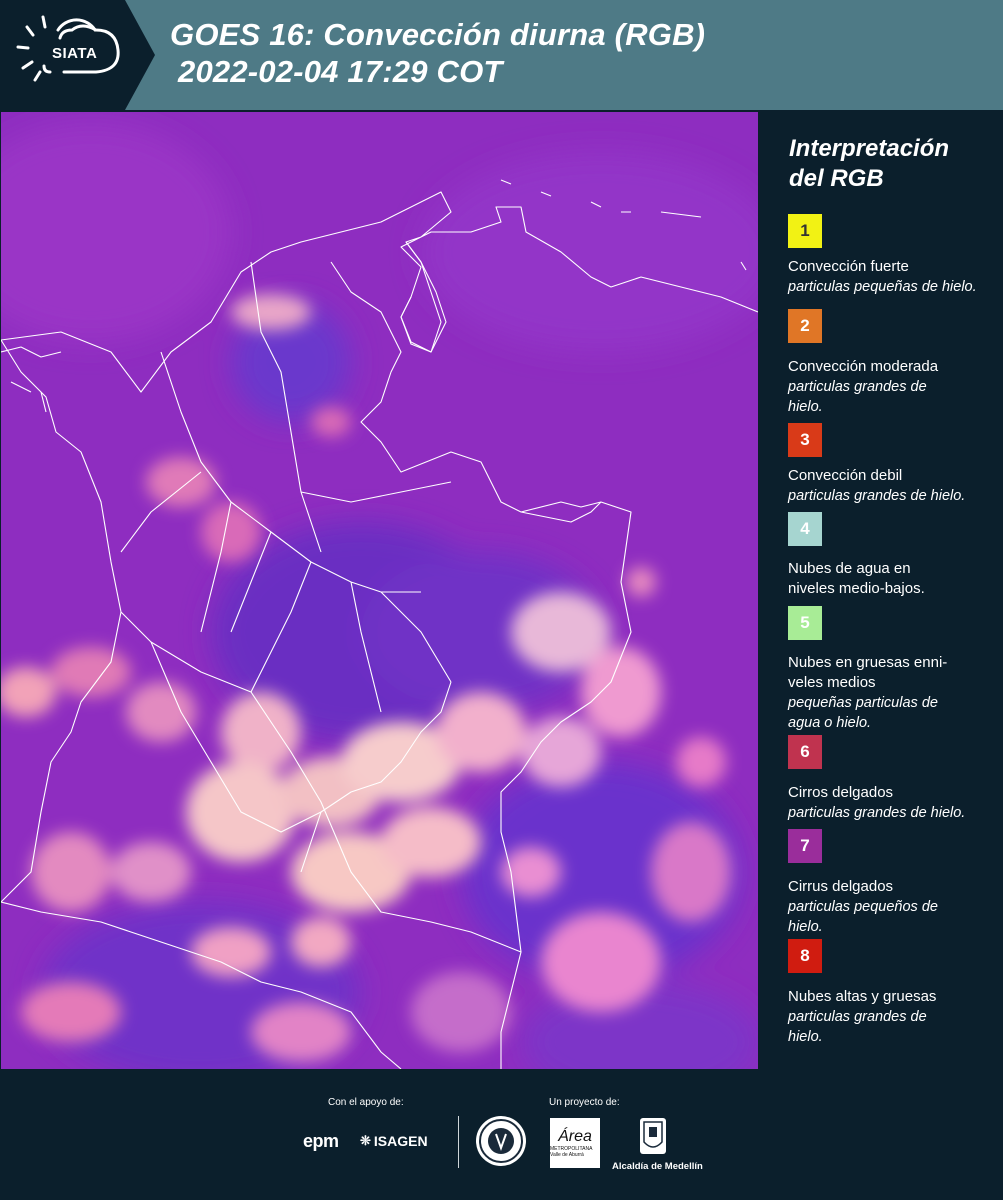 The height and width of the screenshot is (1200, 1003). Describe the element at coordinates (845, 475) in the screenshot. I see `legend-item-title: Convección debil` at that location.